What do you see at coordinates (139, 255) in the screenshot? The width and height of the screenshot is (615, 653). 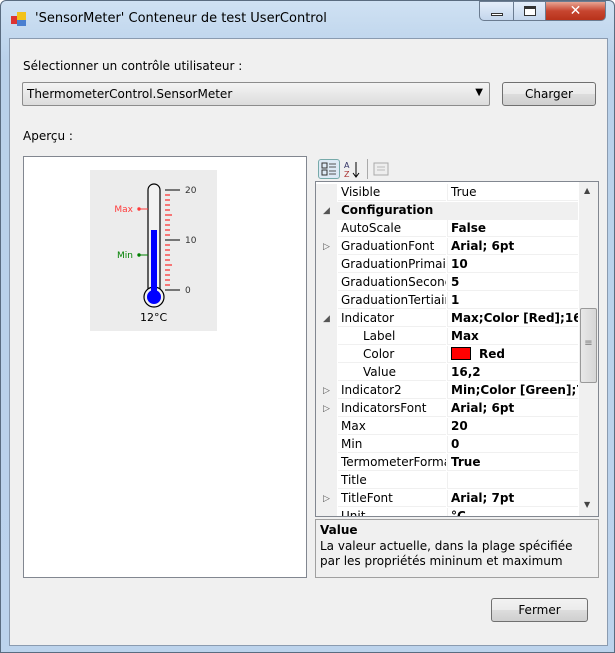 I see `indicator-marker` at bounding box center [139, 255].